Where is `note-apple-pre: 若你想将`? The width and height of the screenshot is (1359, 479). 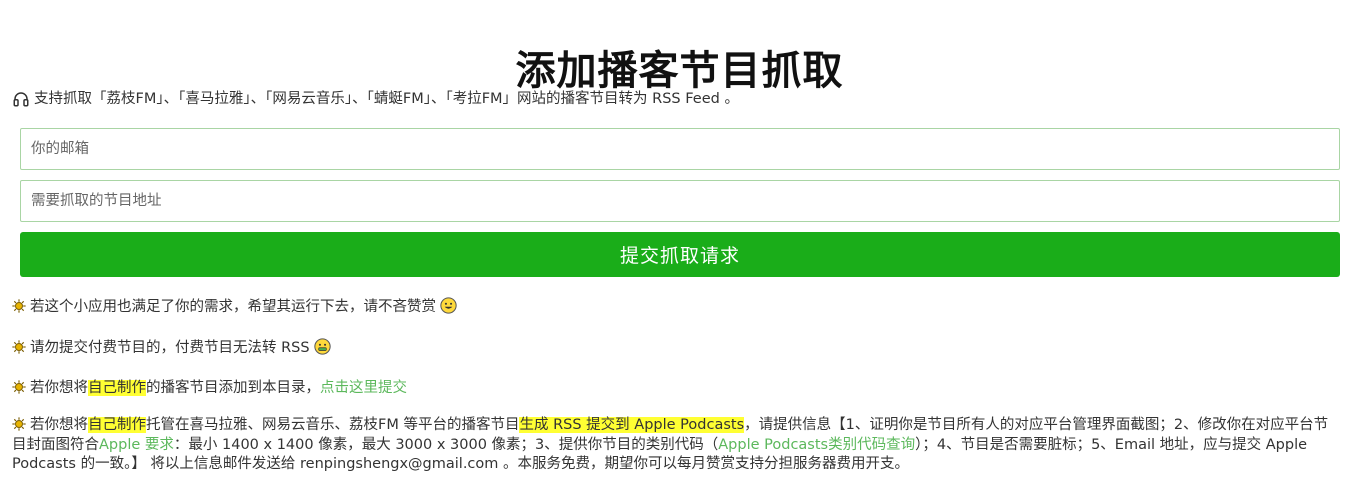 note-apple-pre: 若你想将 is located at coordinates (59, 425).